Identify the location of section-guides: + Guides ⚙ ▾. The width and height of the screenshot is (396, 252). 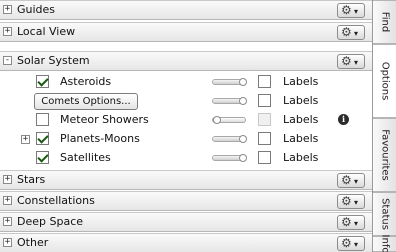
(186, 10).